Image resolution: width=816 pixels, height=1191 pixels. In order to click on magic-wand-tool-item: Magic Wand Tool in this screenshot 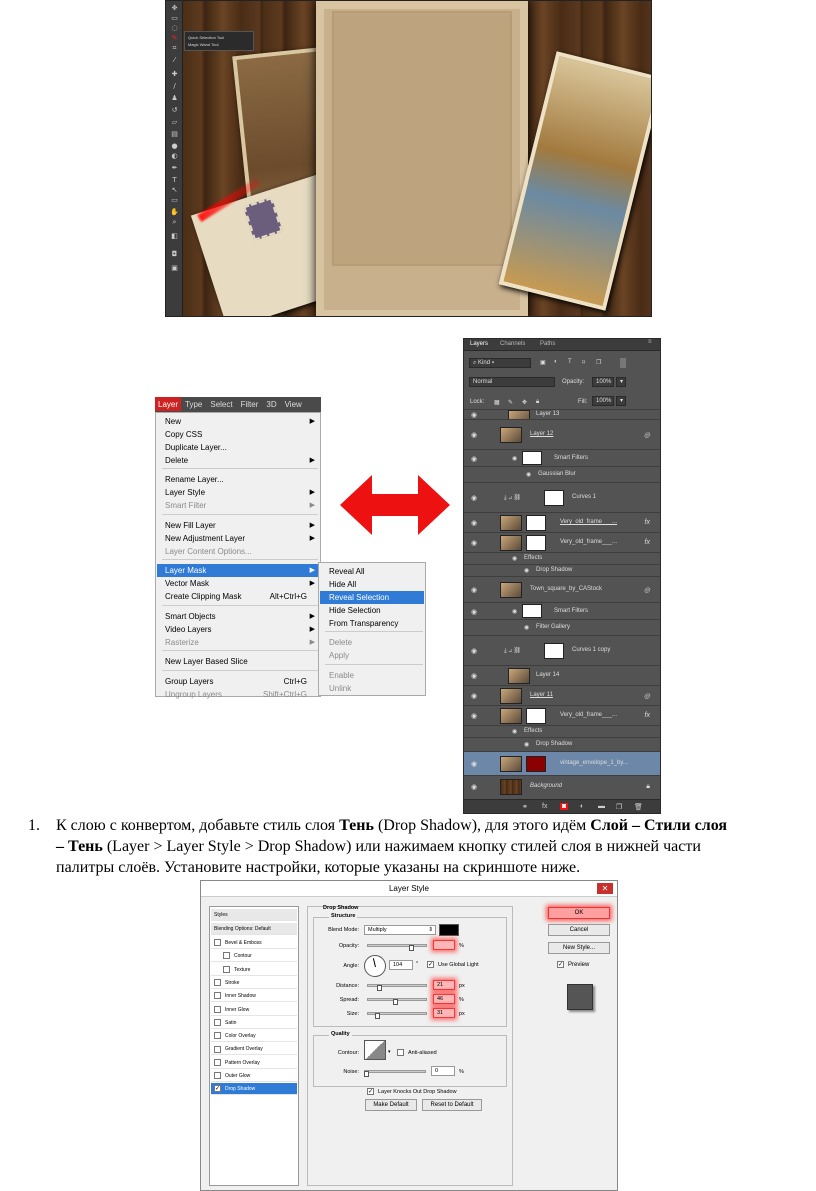, I will do `click(219, 44)`.